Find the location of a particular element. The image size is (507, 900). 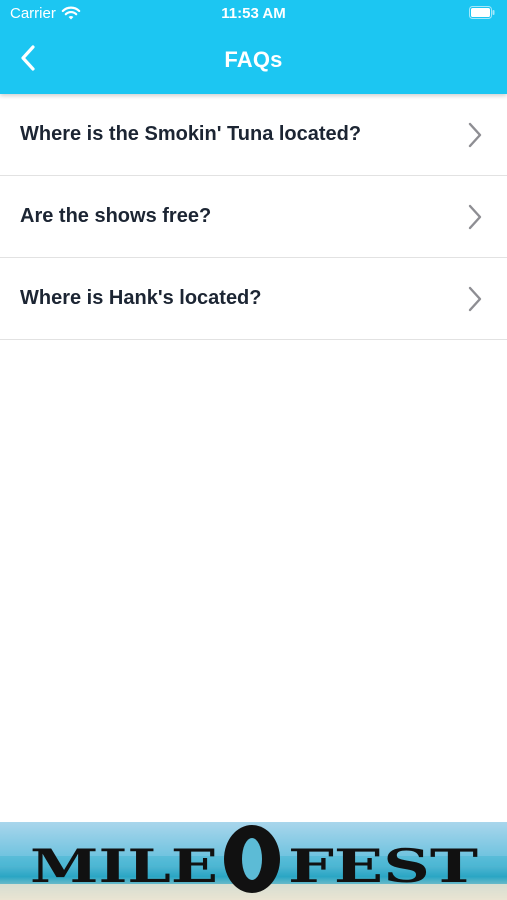

banner-logo: MILE FEST is located at coordinates (253, 861).